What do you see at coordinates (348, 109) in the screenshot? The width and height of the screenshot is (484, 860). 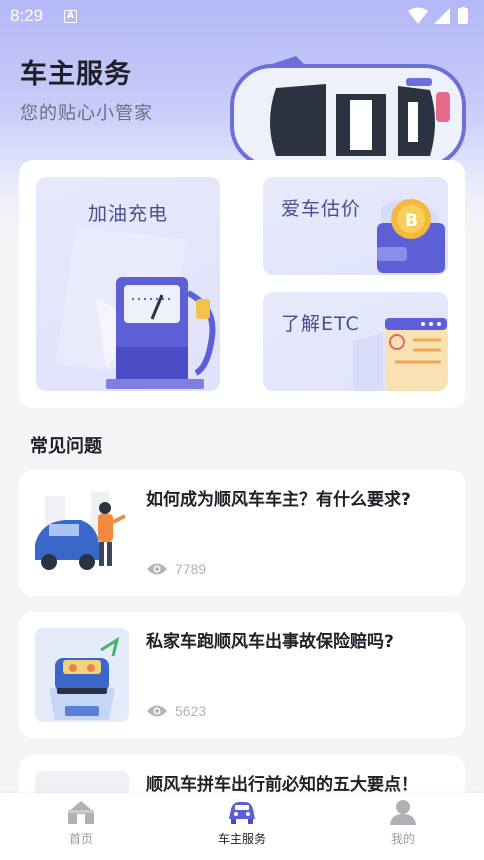 I see `car-illustration` at bounding box center [348, 109].